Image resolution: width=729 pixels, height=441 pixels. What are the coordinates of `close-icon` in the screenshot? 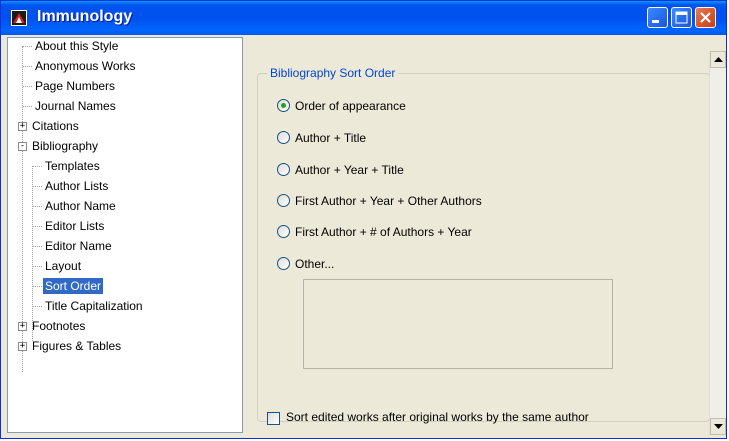 It's located at (705, 17).